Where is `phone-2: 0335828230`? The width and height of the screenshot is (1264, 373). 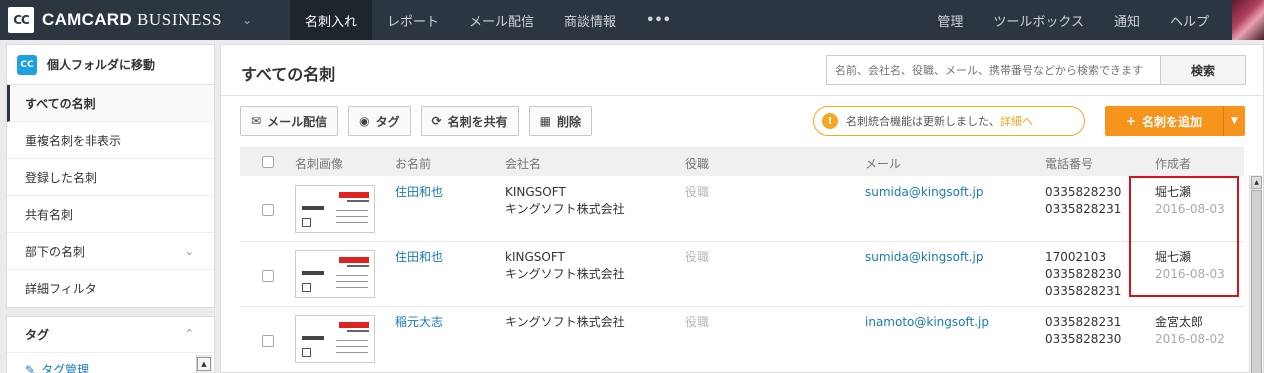
phone-2: 0335828230 is located at coordinates (1083, 339).